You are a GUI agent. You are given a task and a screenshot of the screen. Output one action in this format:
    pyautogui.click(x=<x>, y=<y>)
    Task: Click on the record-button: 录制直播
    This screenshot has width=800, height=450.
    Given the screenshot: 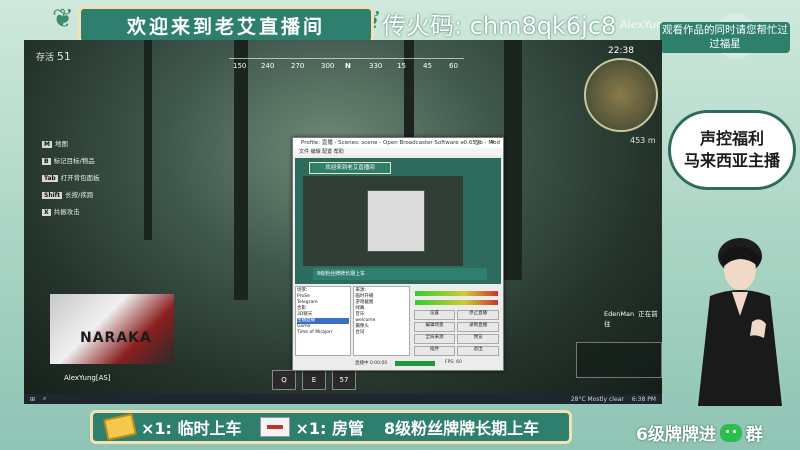 What is the action you would take?
    pyautogui.click(x=478, y=327)
    